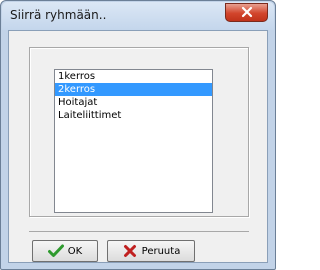  I want to click on close-button, so click(246, 12).